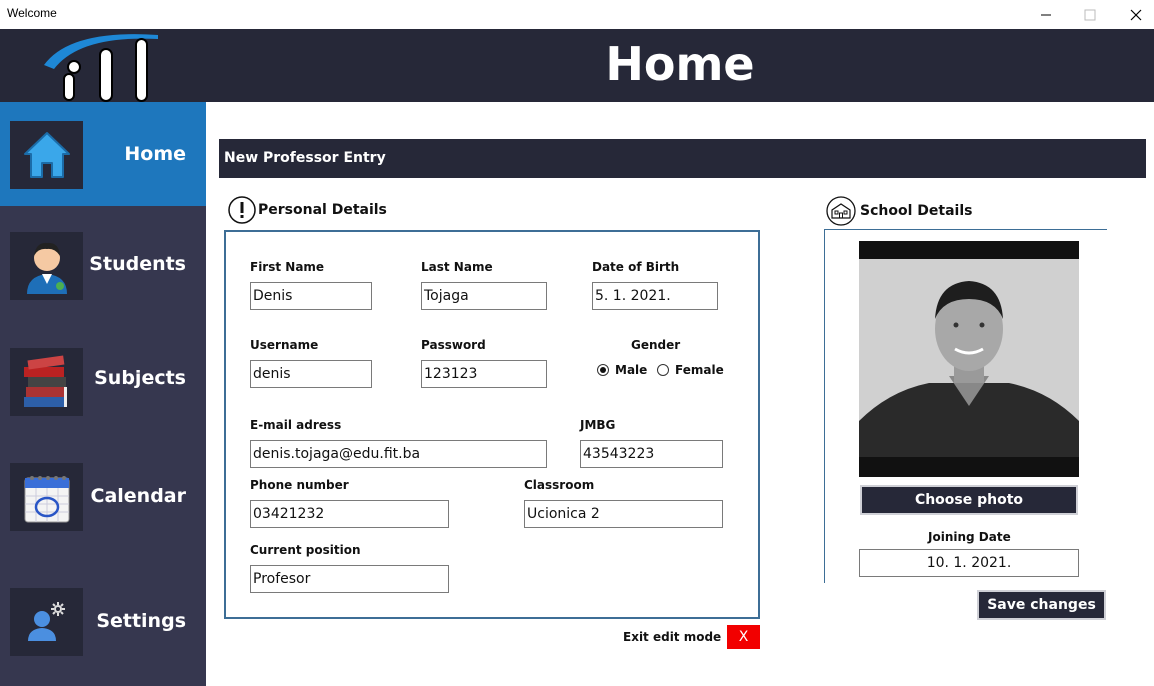 This screenshot has width=1154, height=686. What do you see at coordinates (663, 370) in the screenshot?
I see `radio-unselected-icon` at bounding box center [663, 370].